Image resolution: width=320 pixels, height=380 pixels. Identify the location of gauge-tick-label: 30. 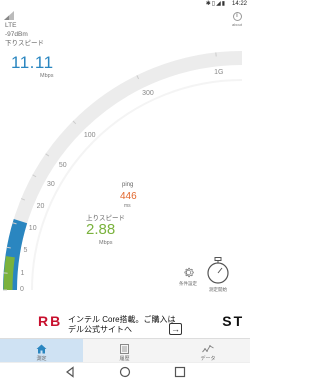
(50, 184).